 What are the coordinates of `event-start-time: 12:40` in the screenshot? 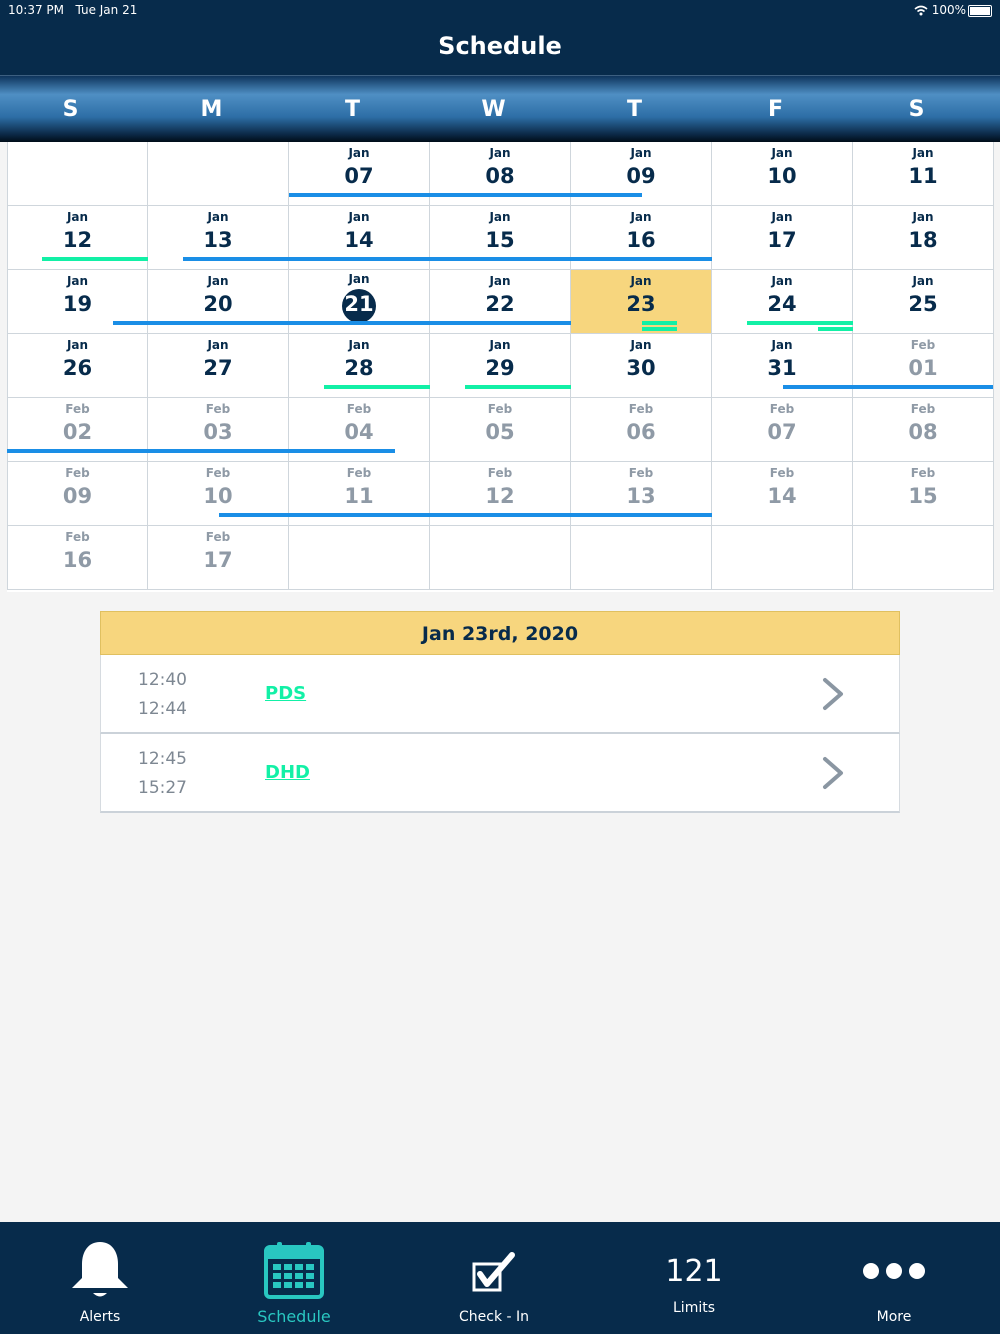 It's located at (162, 680).